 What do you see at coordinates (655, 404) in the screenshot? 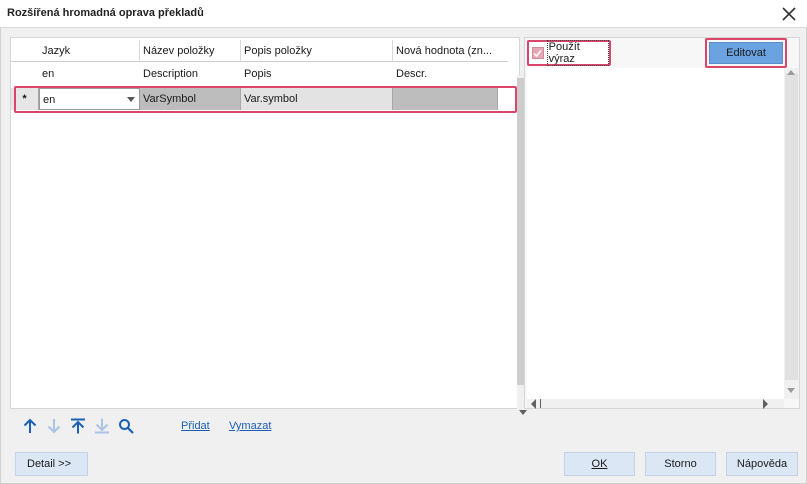
I see `editor-horizontal-scrollbar` at bounding box center [655, 404].